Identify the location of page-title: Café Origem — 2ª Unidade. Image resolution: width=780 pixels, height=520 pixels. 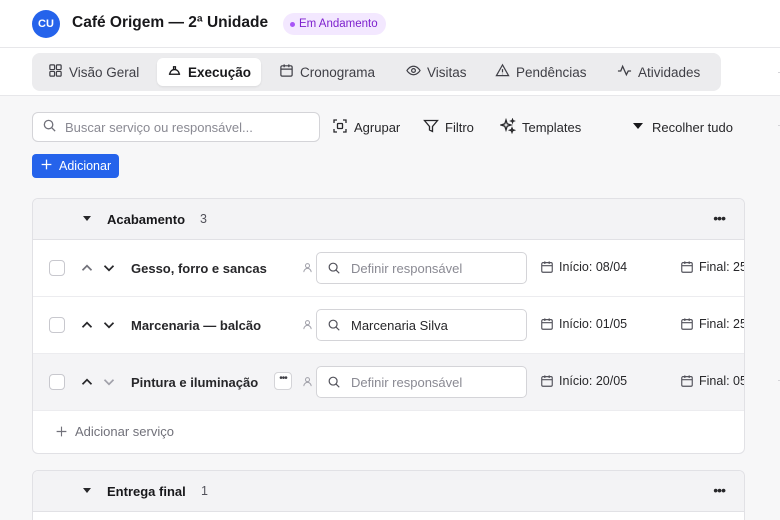
(170, 22).